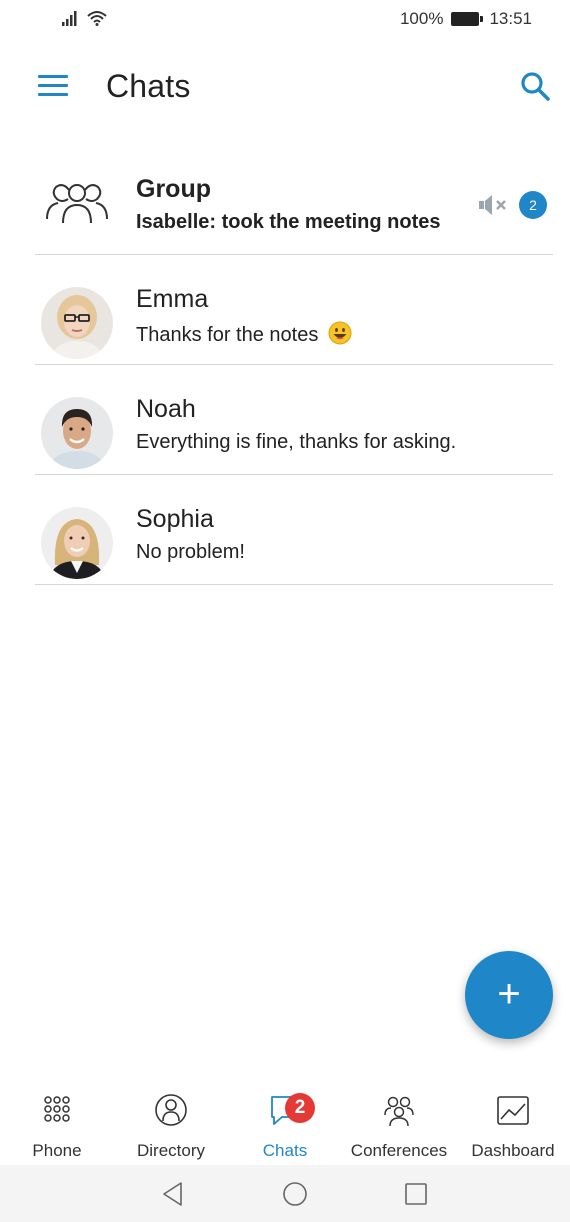 The height and width of the screenshot is (1222, 570). I want to click on battery-icon, so click(467, 19).